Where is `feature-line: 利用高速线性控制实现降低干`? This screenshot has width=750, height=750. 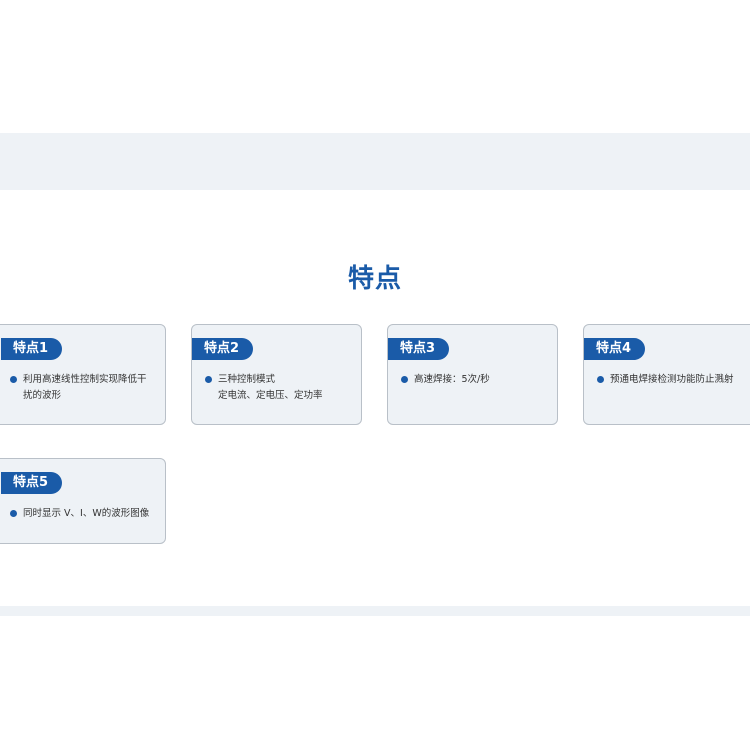
feature-line: 利用高速线性控制实现降低干 is located at coordinates (85, 379).